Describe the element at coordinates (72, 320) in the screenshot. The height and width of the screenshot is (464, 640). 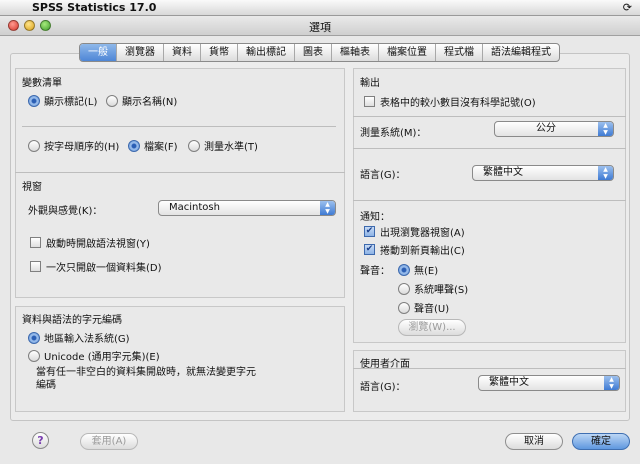
I see `encoding-title: 資料與語法的字元編碼` at that location.